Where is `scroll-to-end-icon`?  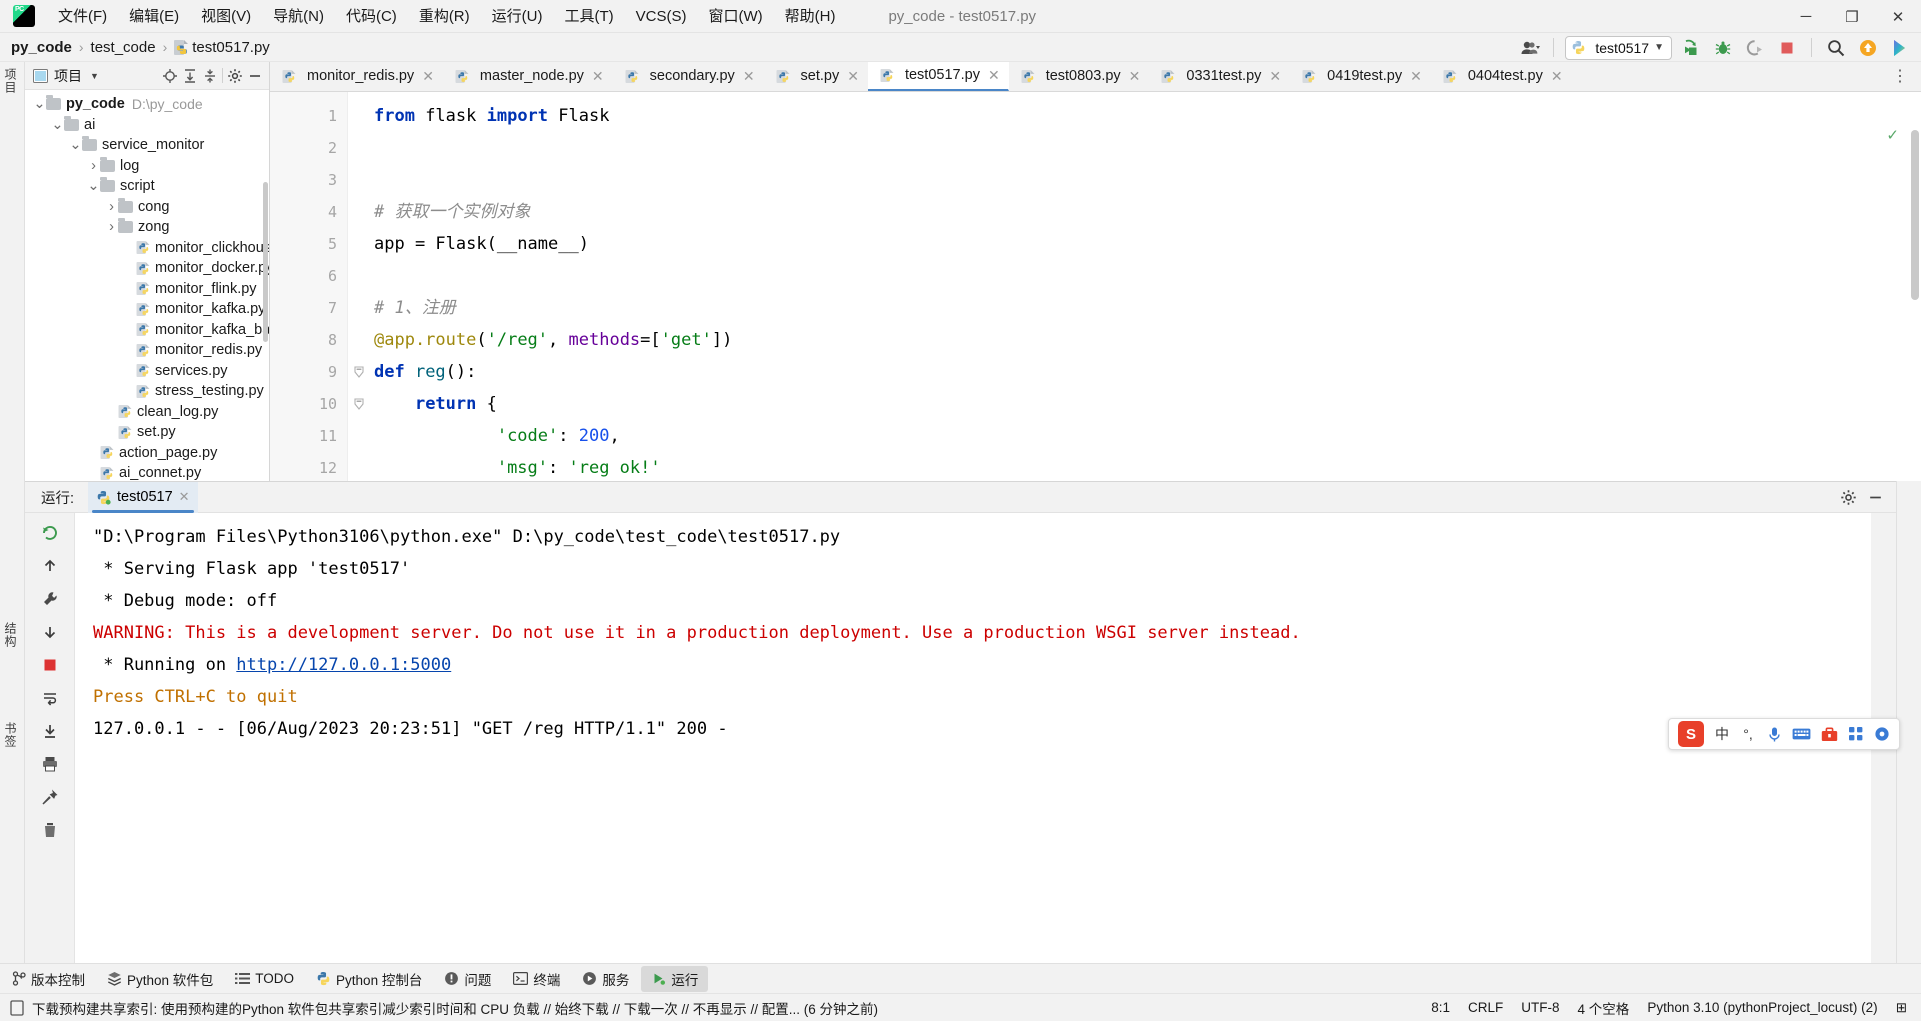 scroll-to-end-icon is located at coordinates (50, 731).